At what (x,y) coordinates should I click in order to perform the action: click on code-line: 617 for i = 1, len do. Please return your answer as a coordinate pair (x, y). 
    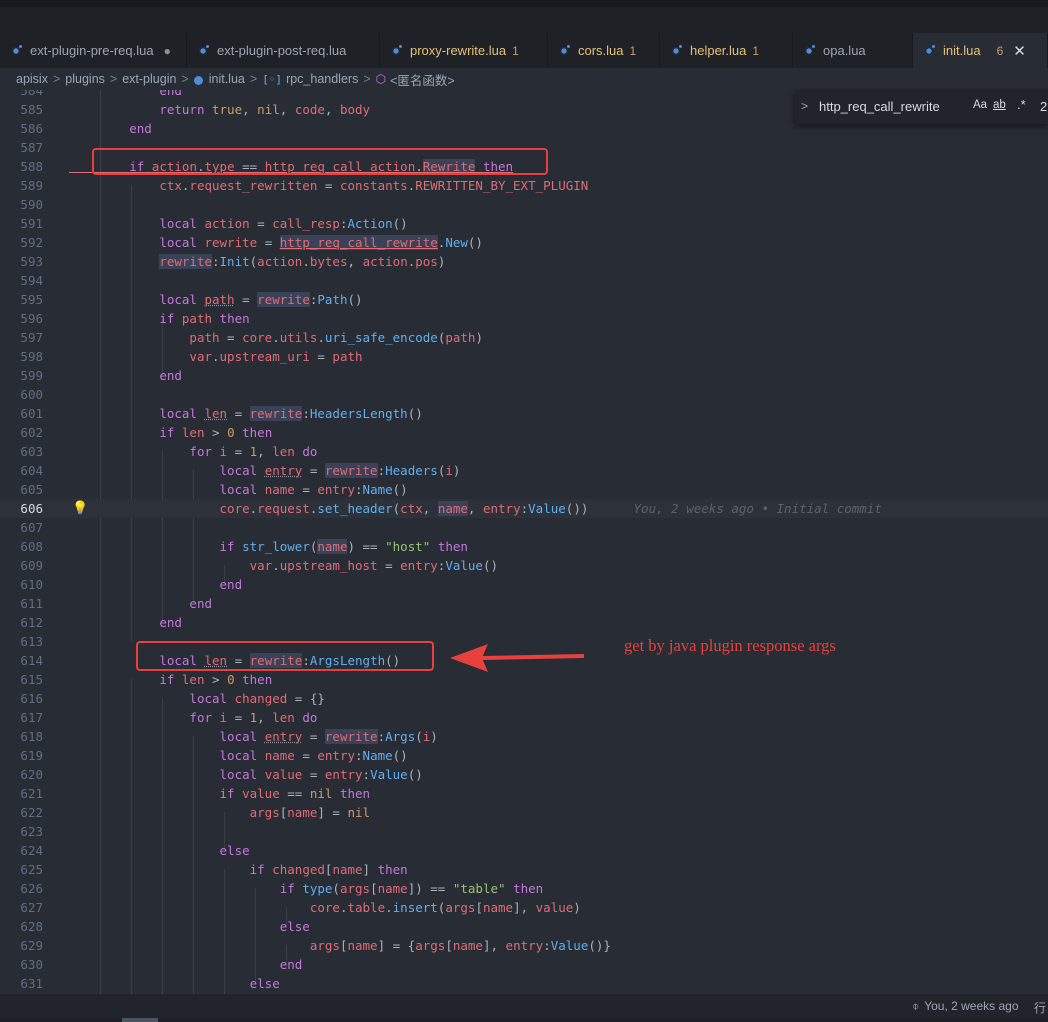
    Looking at the image, I should click on (169, 717).